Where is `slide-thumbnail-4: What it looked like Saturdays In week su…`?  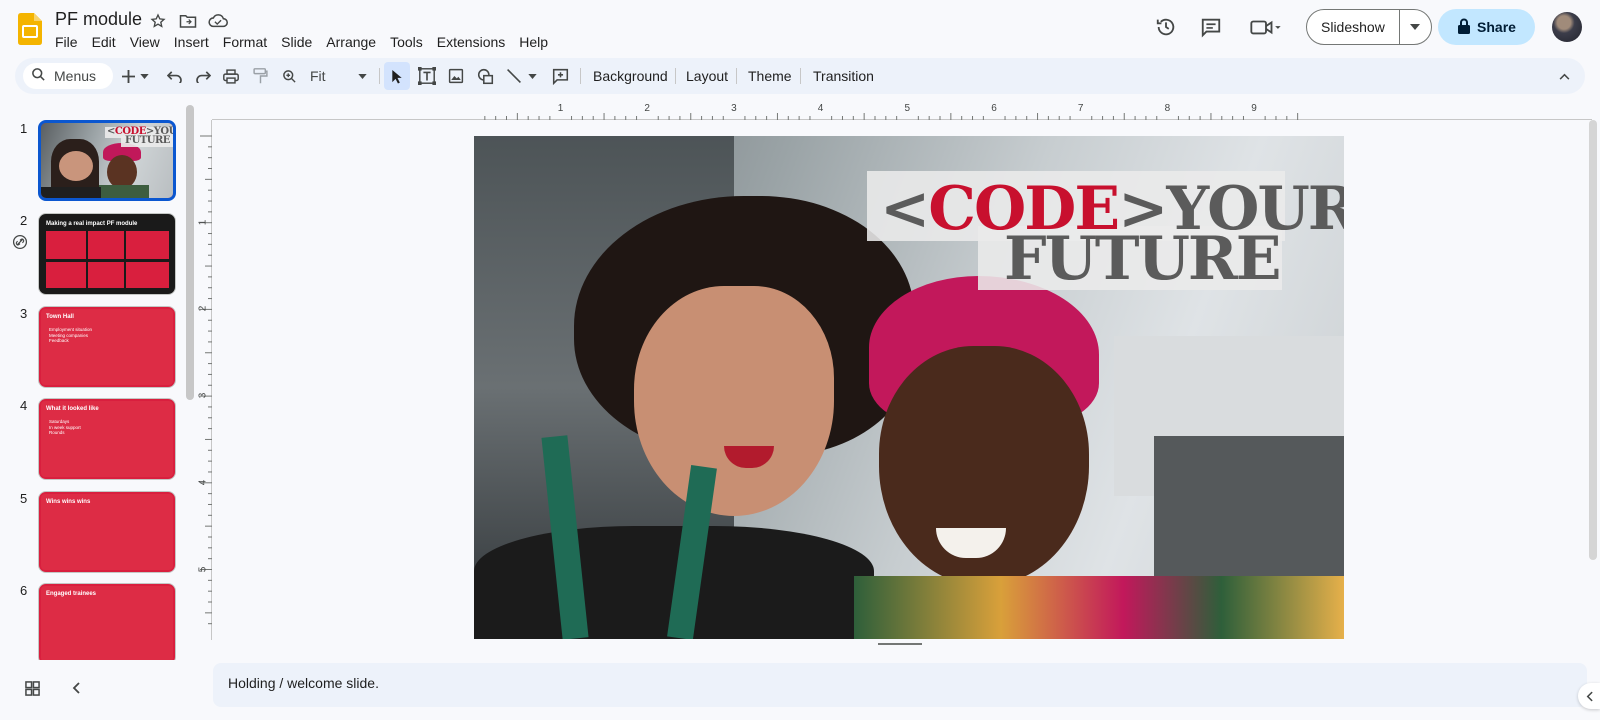
slide-thumbnail-4: What it looked like Saturdays In week su… is located at coordinates (107, 439).